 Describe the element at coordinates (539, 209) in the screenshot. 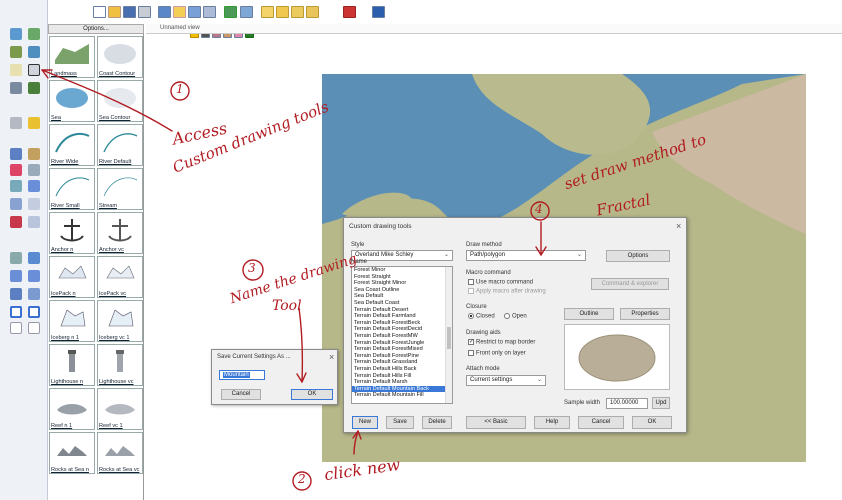

I see `annotation-step4-number: 4` at that location.